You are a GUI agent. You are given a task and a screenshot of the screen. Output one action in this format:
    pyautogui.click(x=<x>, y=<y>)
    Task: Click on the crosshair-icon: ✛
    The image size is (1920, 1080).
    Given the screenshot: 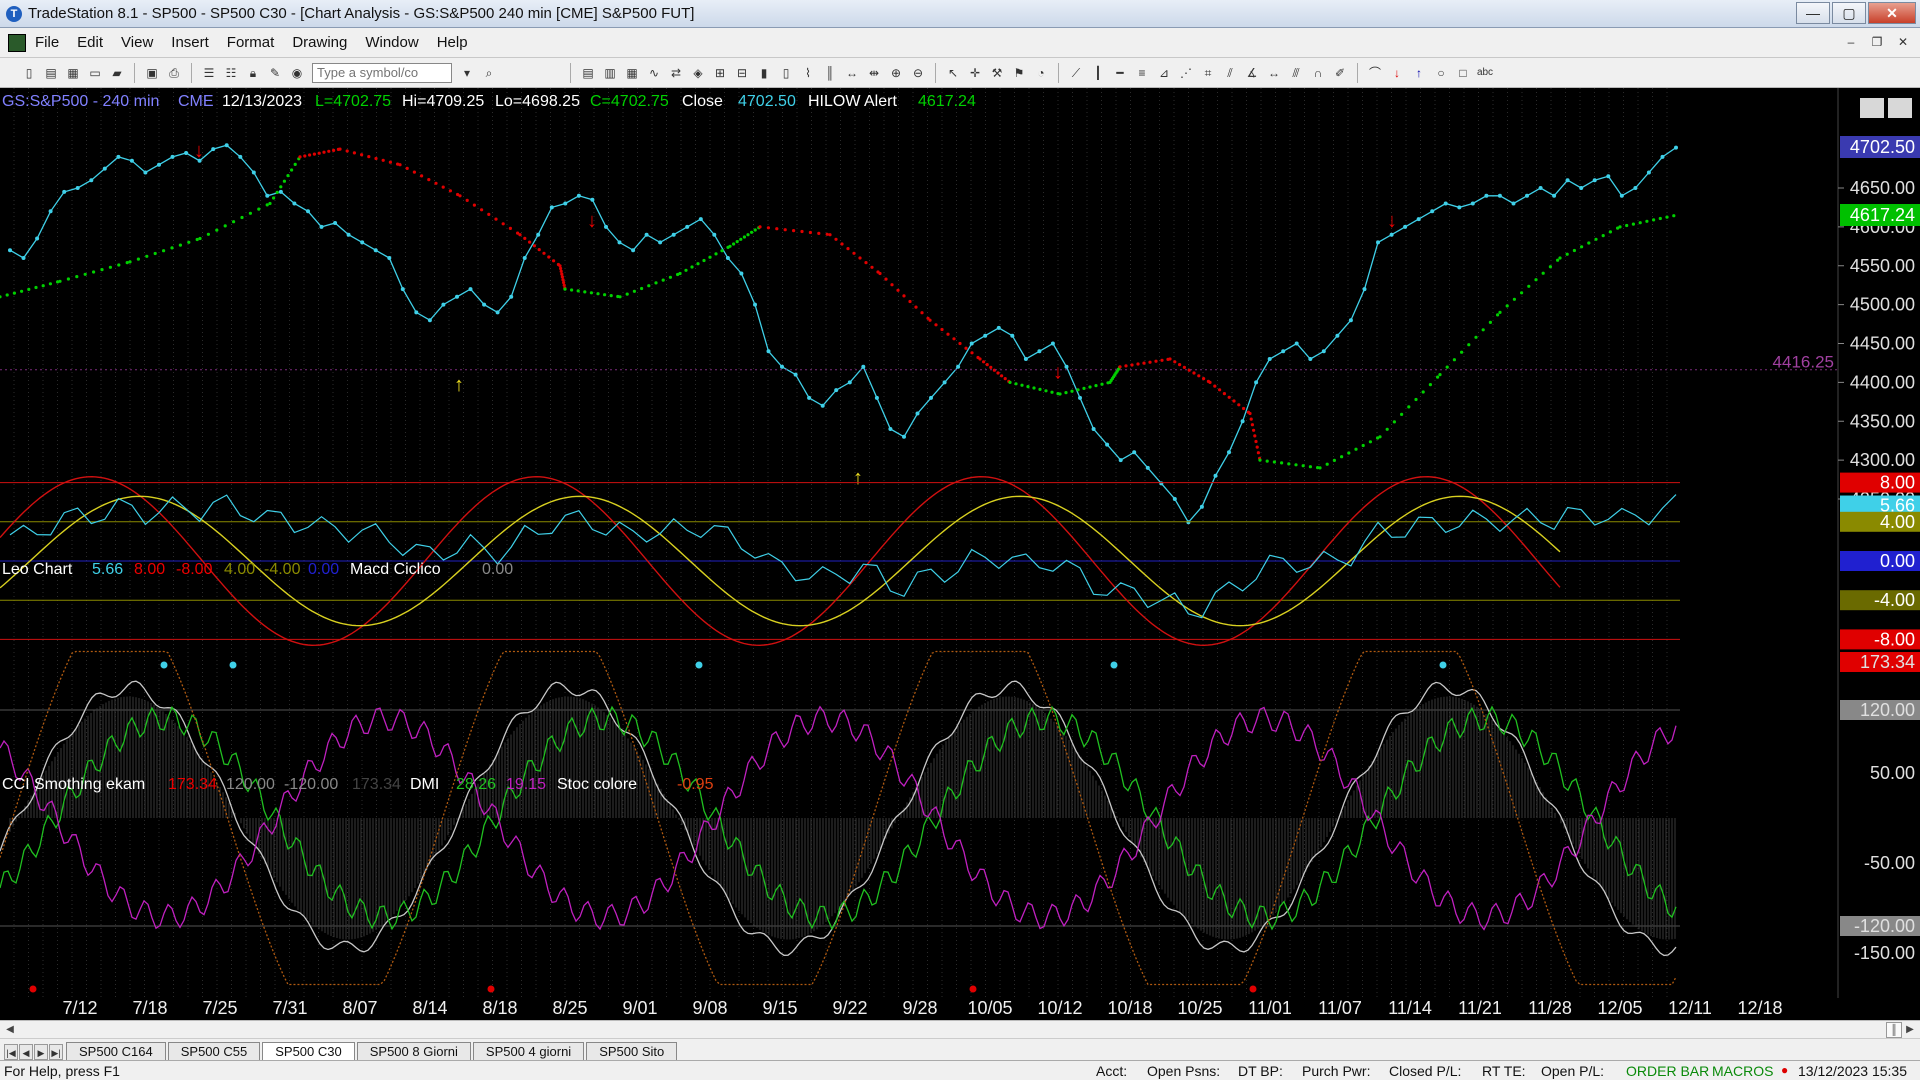 What is the action you would take?
    pyautogui.click(x=975, y=73)
    